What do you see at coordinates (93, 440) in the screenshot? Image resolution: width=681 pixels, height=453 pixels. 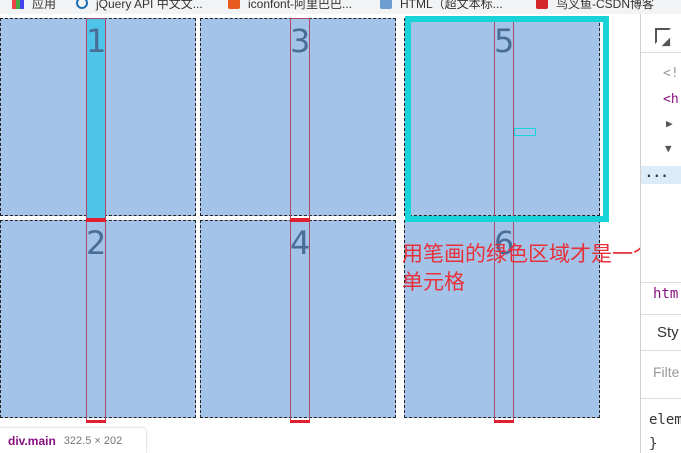 I see `tooltip-size: 322.5 × 202` at bounding box center [93, 440].